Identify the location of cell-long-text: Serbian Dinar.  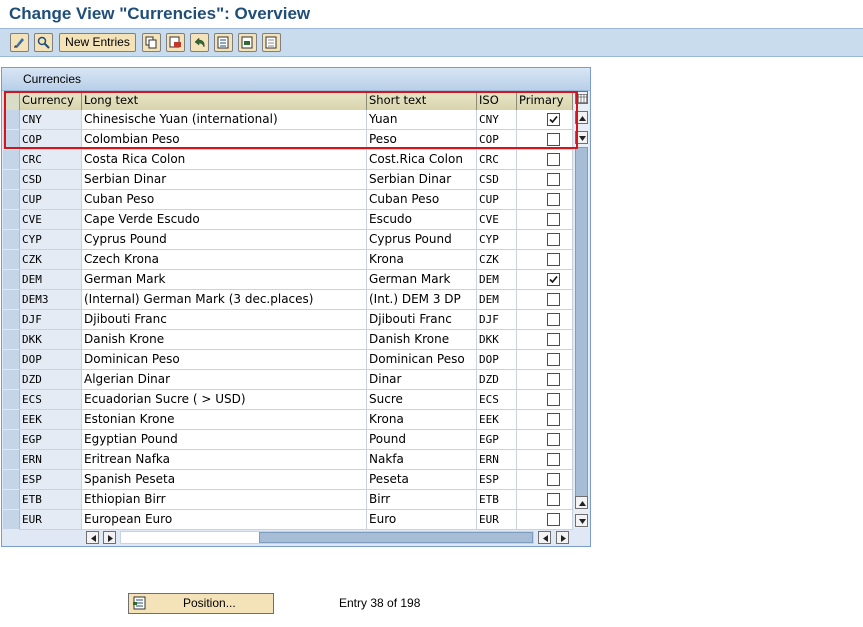
(224, 180).